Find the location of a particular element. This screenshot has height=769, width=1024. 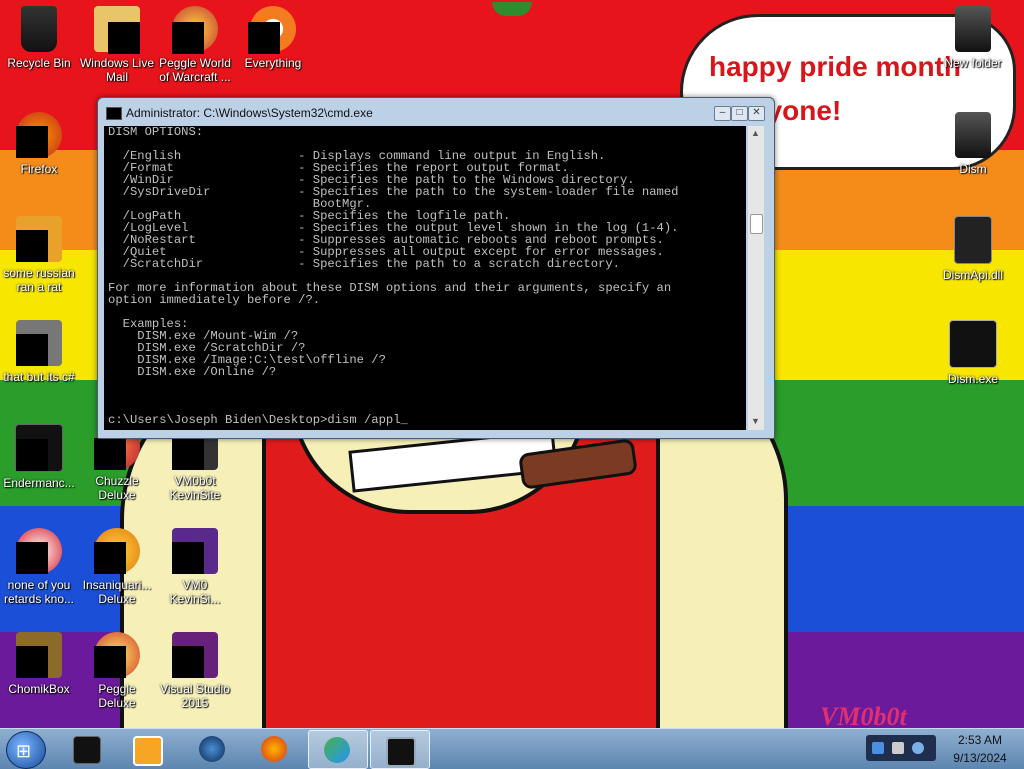

messenger-icon is located at coordinates (337, 750).